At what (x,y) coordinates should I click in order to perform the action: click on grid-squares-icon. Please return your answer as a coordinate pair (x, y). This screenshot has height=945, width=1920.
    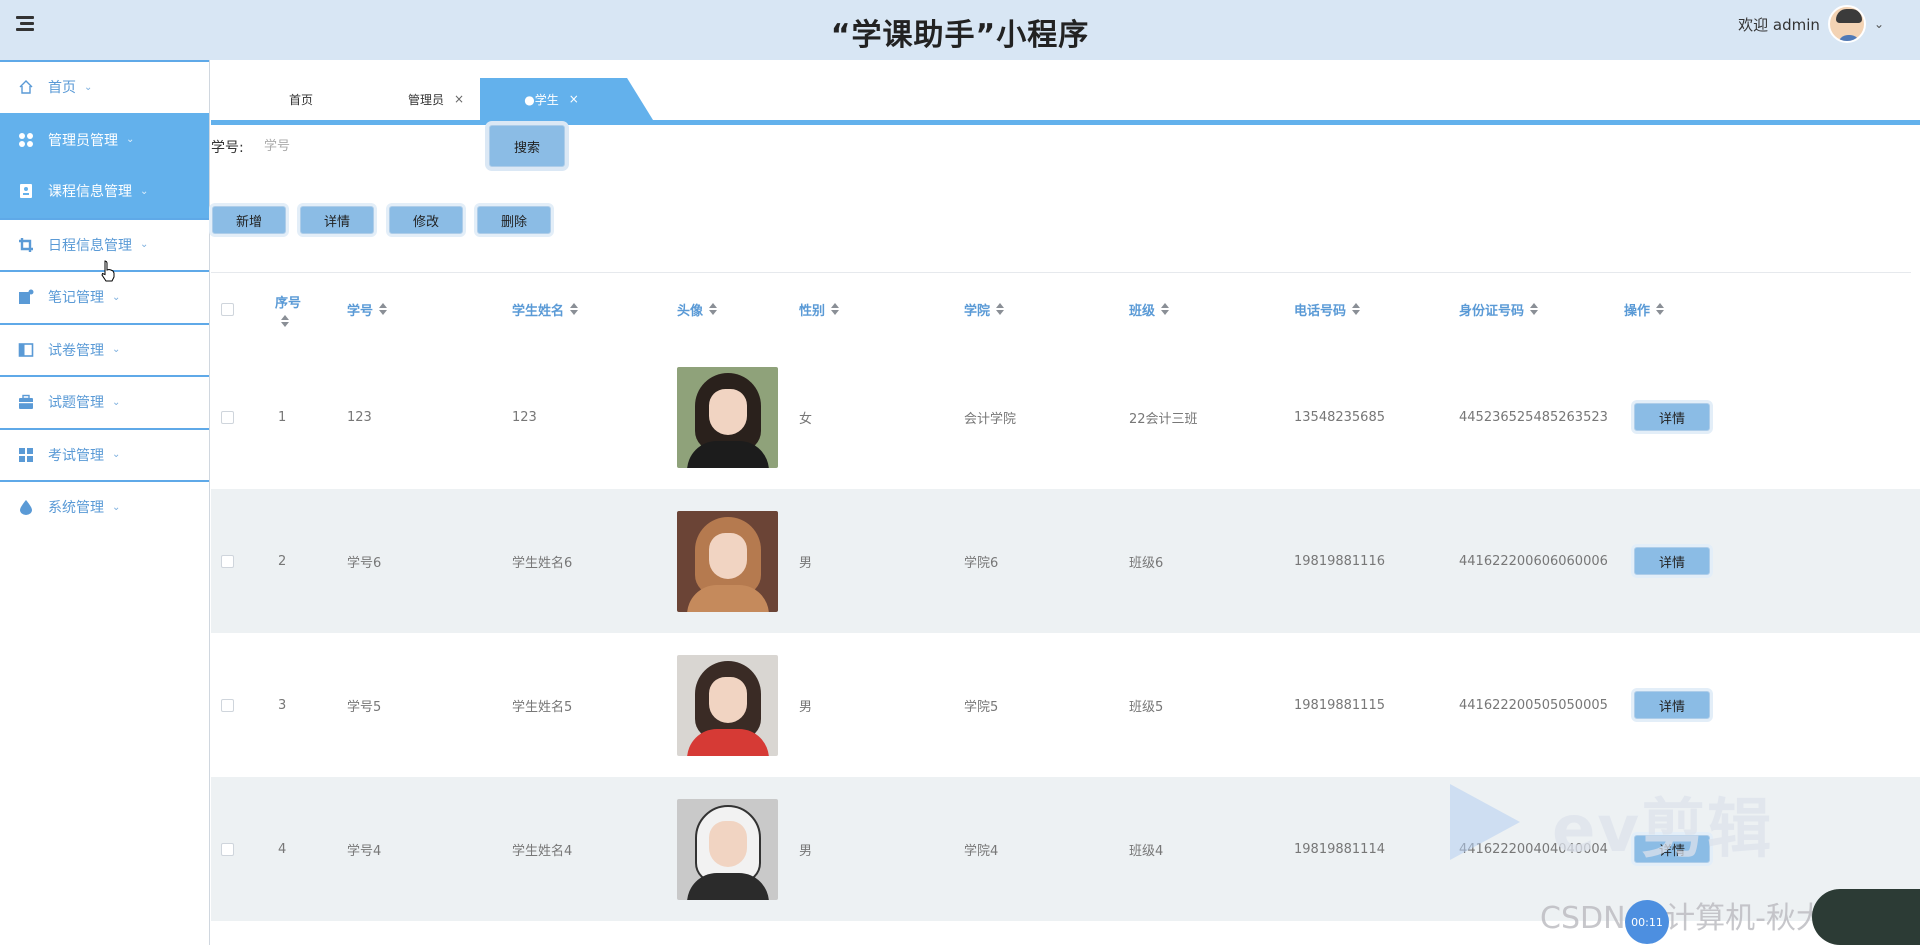
    Looking at the image, I should click on (26, 455).